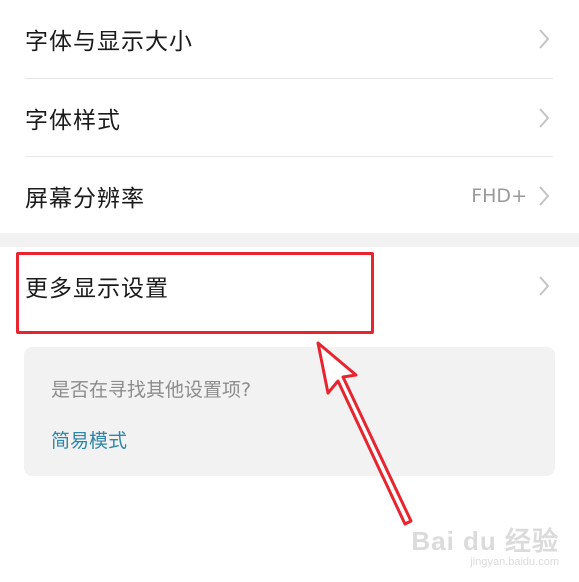  I want to click on settings-item-label: 字体与显示大小, so click(109, 42).